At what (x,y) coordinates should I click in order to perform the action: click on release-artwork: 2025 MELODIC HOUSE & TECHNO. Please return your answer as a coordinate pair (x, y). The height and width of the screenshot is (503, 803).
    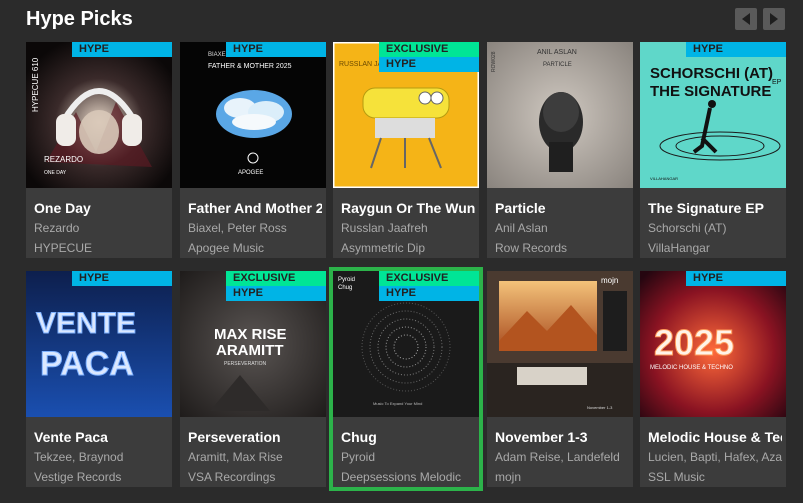
    Looking at the image, I should click on (713, 344).